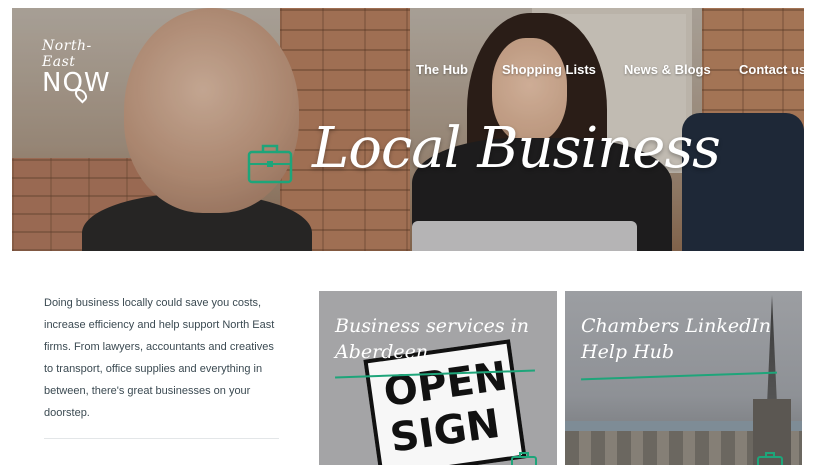 Image resolution: width=820 pixels, height=465 pixels. I want to click on card-title-underline, so click(679, 376).